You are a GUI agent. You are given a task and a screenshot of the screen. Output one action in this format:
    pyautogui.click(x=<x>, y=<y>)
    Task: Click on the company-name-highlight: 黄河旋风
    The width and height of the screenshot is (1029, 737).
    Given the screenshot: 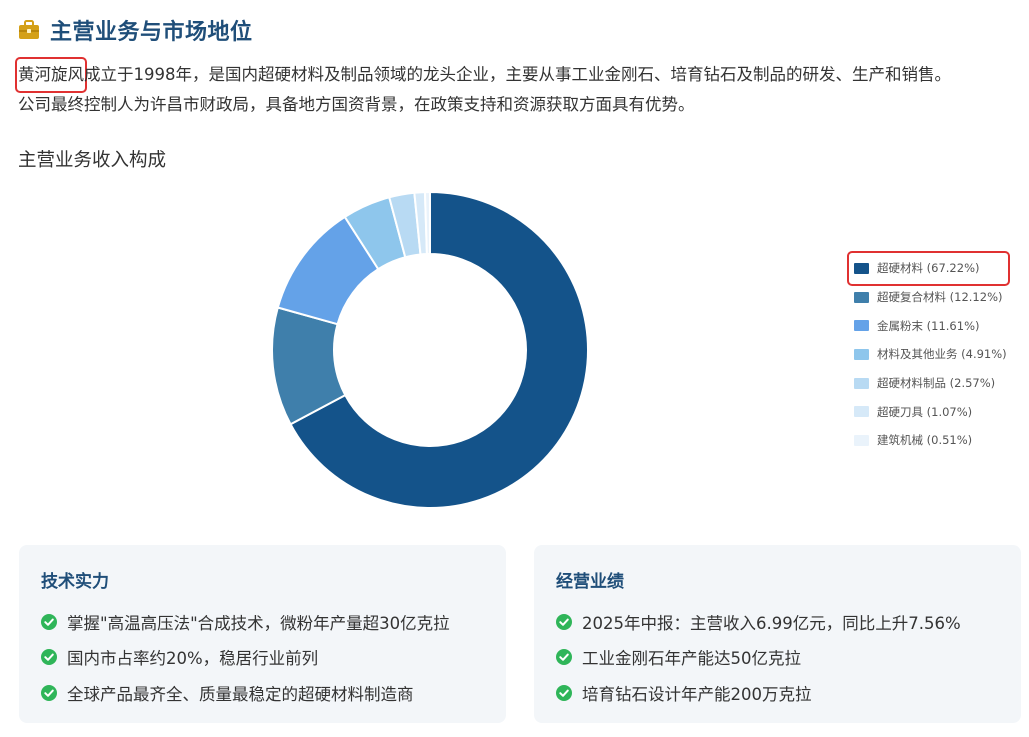 What is the action you would take?
    pyautogui.click(x=51, y=75)
    